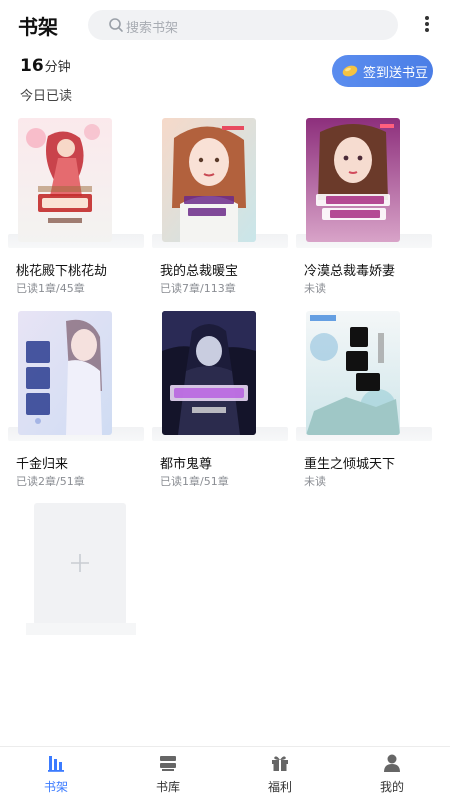 This screenshot has width=450, height=800. Describe the element at coordinates (152, 28) in the screenshot. I see `search-placeholder: 搜索书架` at that location.